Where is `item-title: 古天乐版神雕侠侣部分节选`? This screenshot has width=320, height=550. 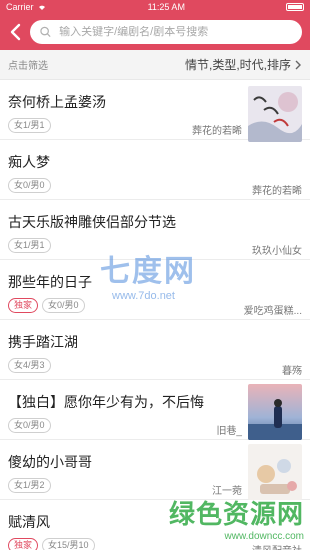
item-title: 古天乐版神雕侠侣部分节选 is located at coordinates (92, 222).